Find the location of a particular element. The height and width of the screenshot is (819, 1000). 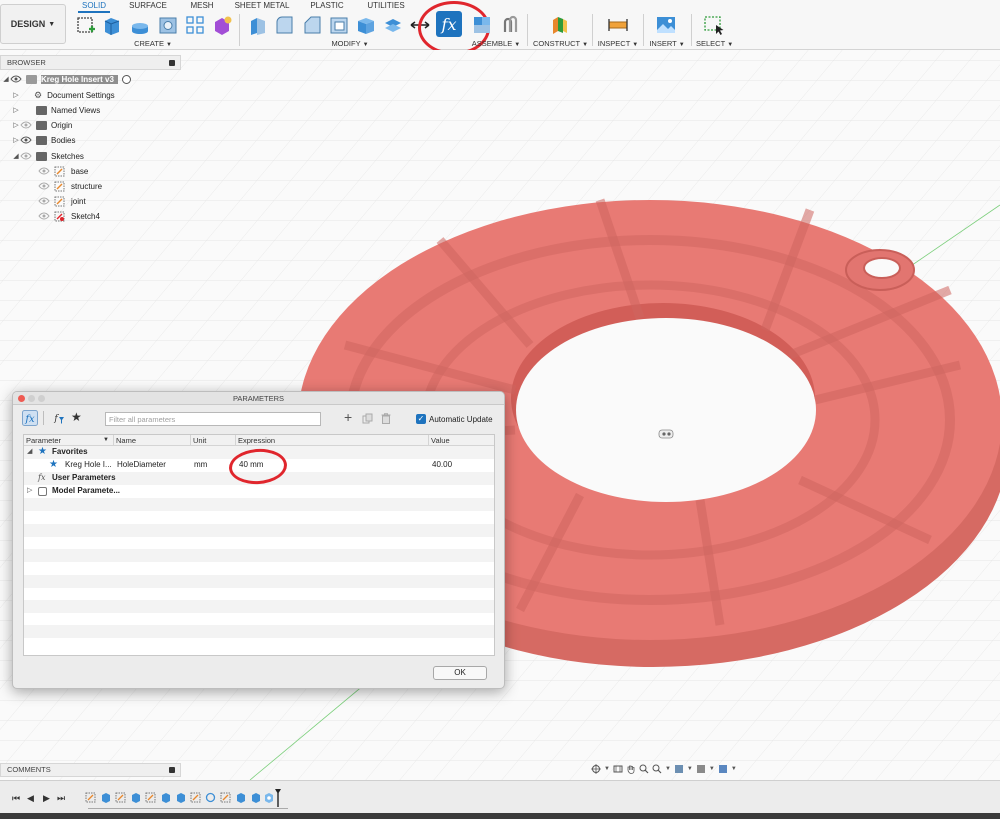

orbit-icon is located at coordinates (596, 769).